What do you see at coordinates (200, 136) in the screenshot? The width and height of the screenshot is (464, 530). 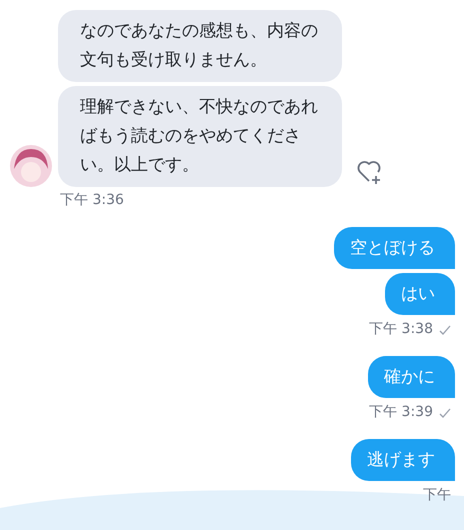 I see `message-bubble: 理解できない、不快なのであればもう読むのをやめてください。以上です。` at bounding box center [200, 136].